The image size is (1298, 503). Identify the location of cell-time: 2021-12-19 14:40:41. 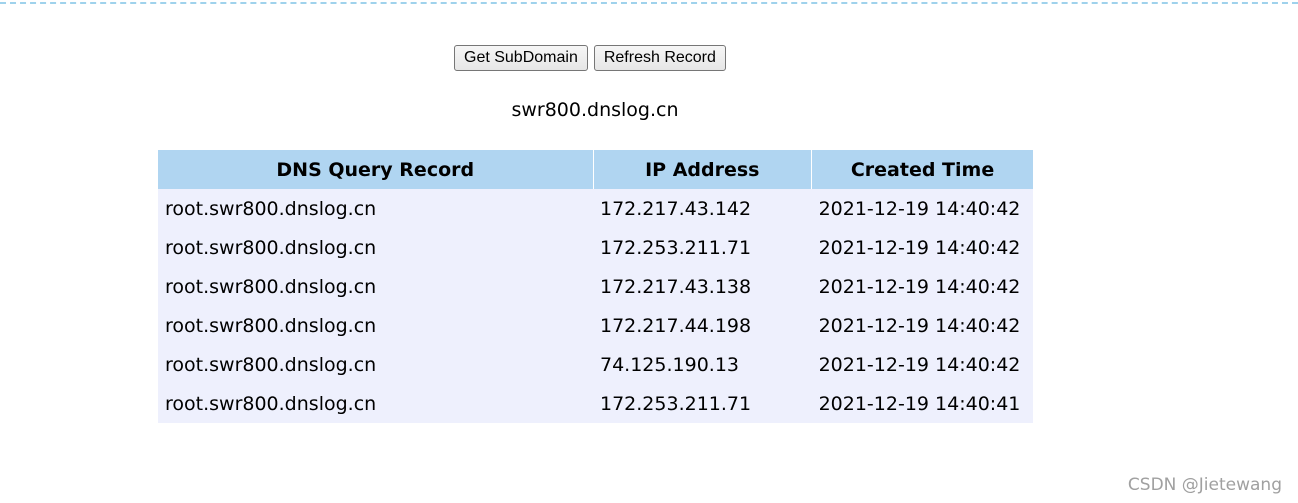
(922, 403).